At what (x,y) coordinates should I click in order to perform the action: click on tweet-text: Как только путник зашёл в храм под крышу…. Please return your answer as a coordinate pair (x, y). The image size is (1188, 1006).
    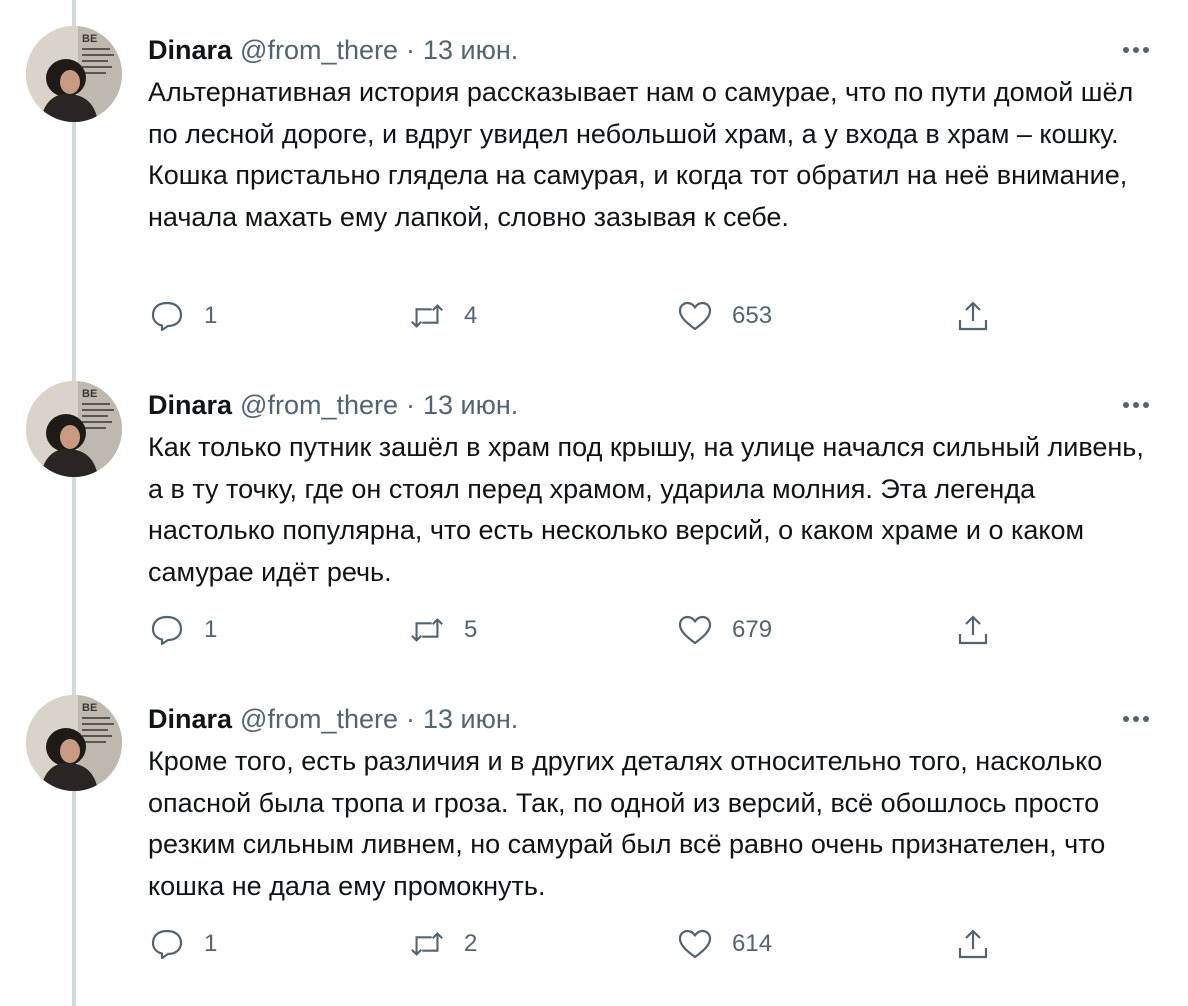
    Looking at the image, I should click on (646, 509).